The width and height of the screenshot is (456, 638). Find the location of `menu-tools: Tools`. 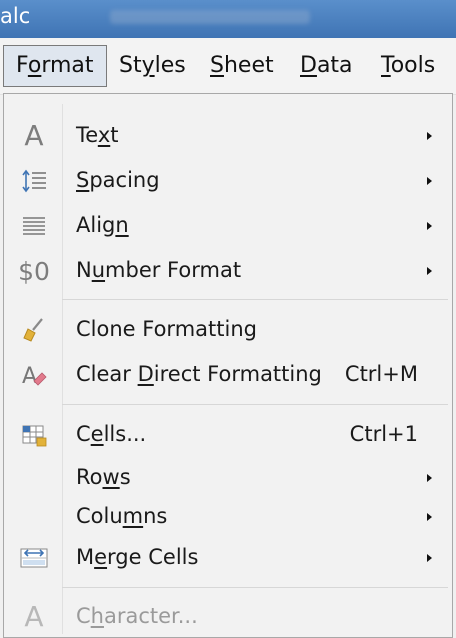

menu-tools: Tools is located at coordinates (408, 66).